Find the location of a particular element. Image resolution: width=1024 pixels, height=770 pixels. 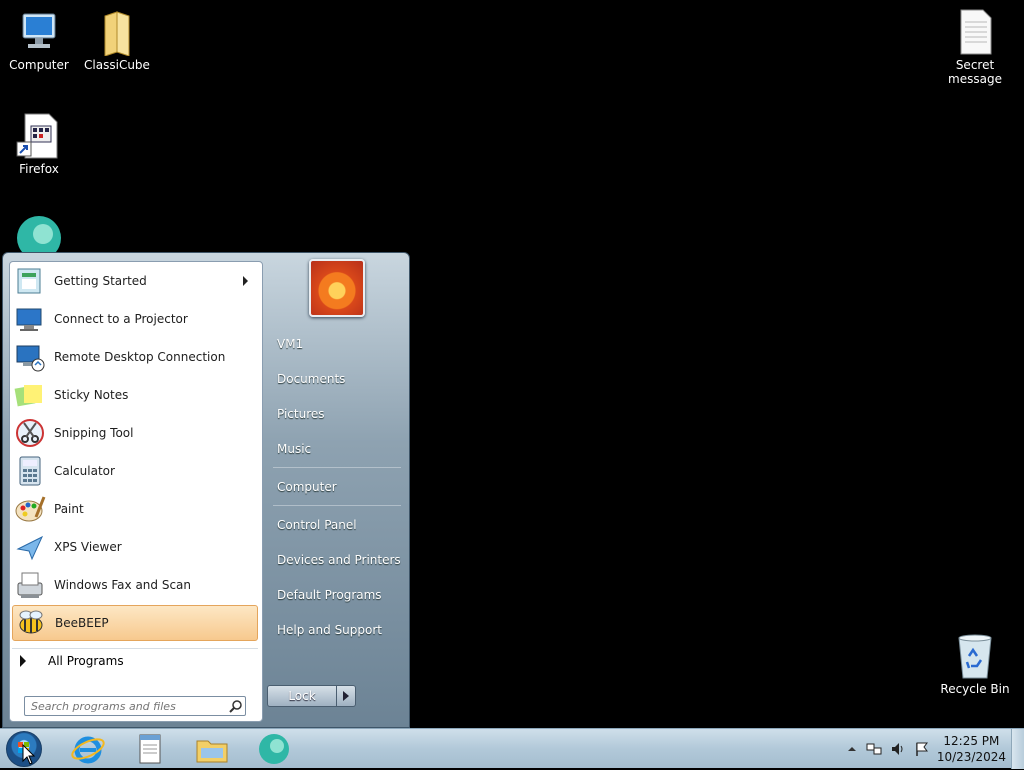

computer-icon is located at coordinates (39, 32).